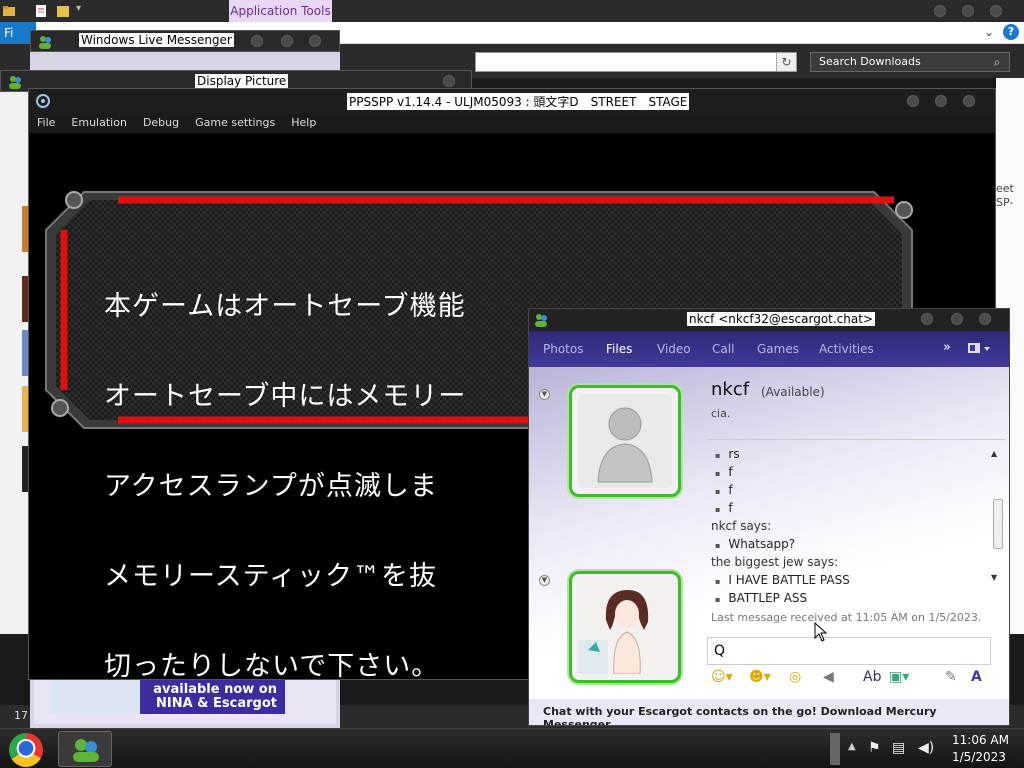  I want to click on messenger-titlebar: Windows Live Messenger, so click(185, 41).